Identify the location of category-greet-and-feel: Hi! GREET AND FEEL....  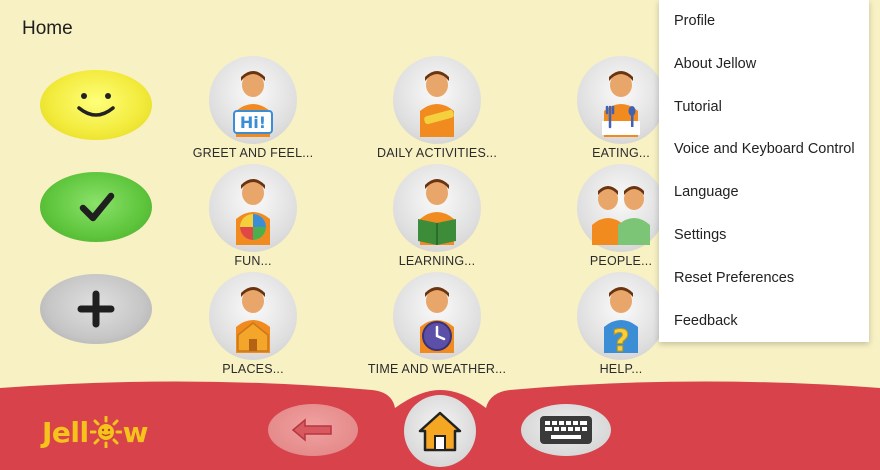
(253, 108).